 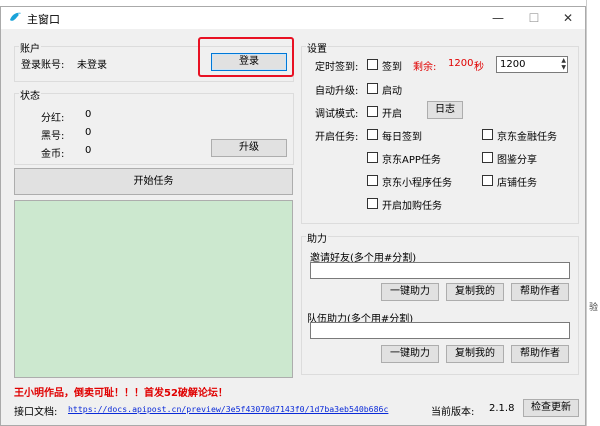 I want to click on blacklist-label: 黑号:, so click(x=53, y=136).